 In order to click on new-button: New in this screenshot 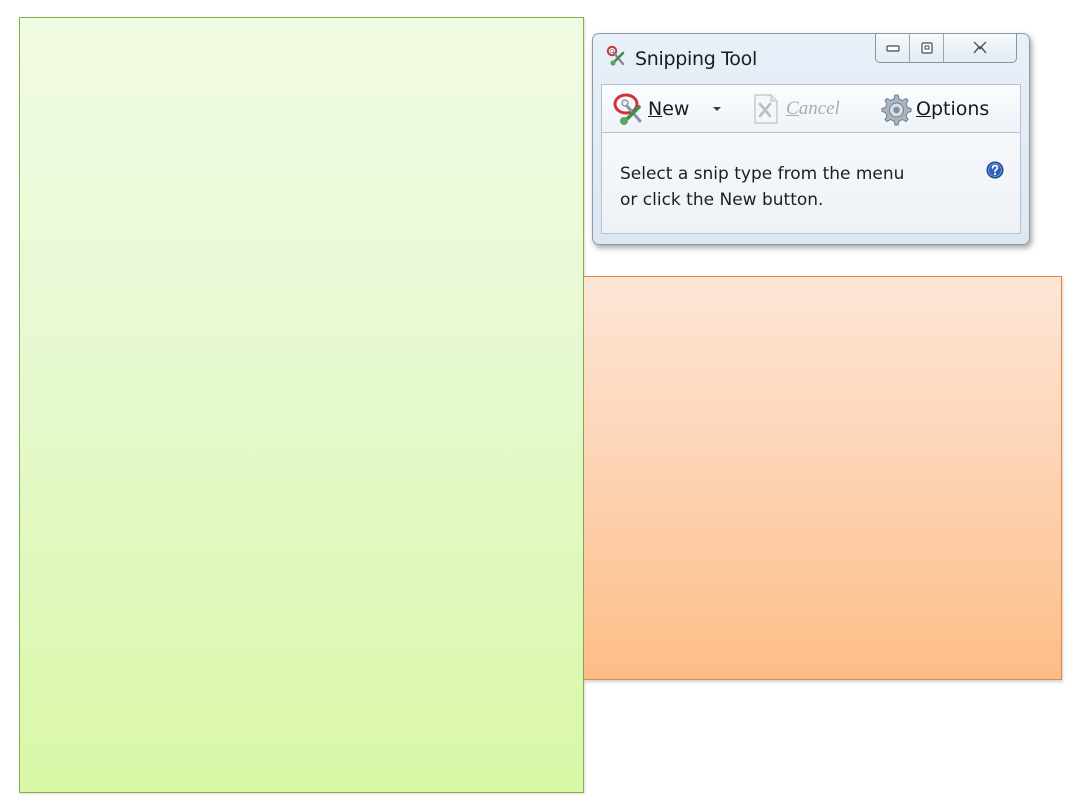, I will do `click(650, 109)`.